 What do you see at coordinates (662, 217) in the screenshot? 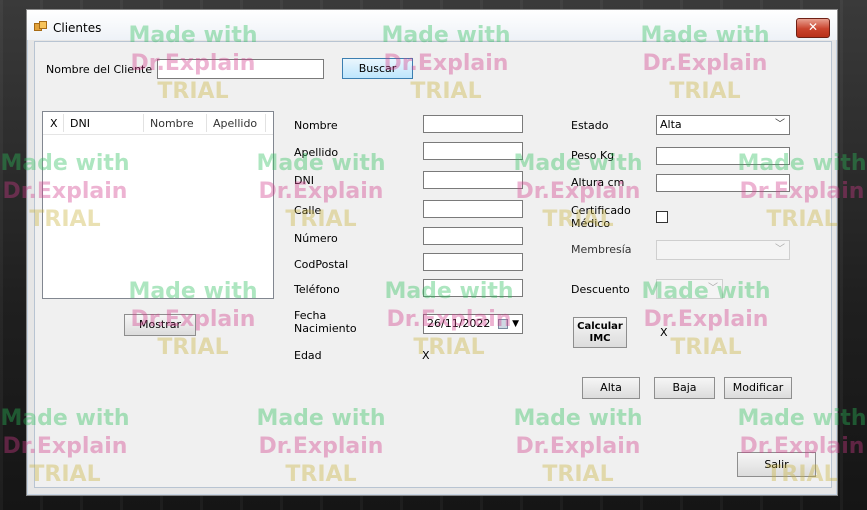
I see `certificado-checkbox` at bounding box center [662, 217].